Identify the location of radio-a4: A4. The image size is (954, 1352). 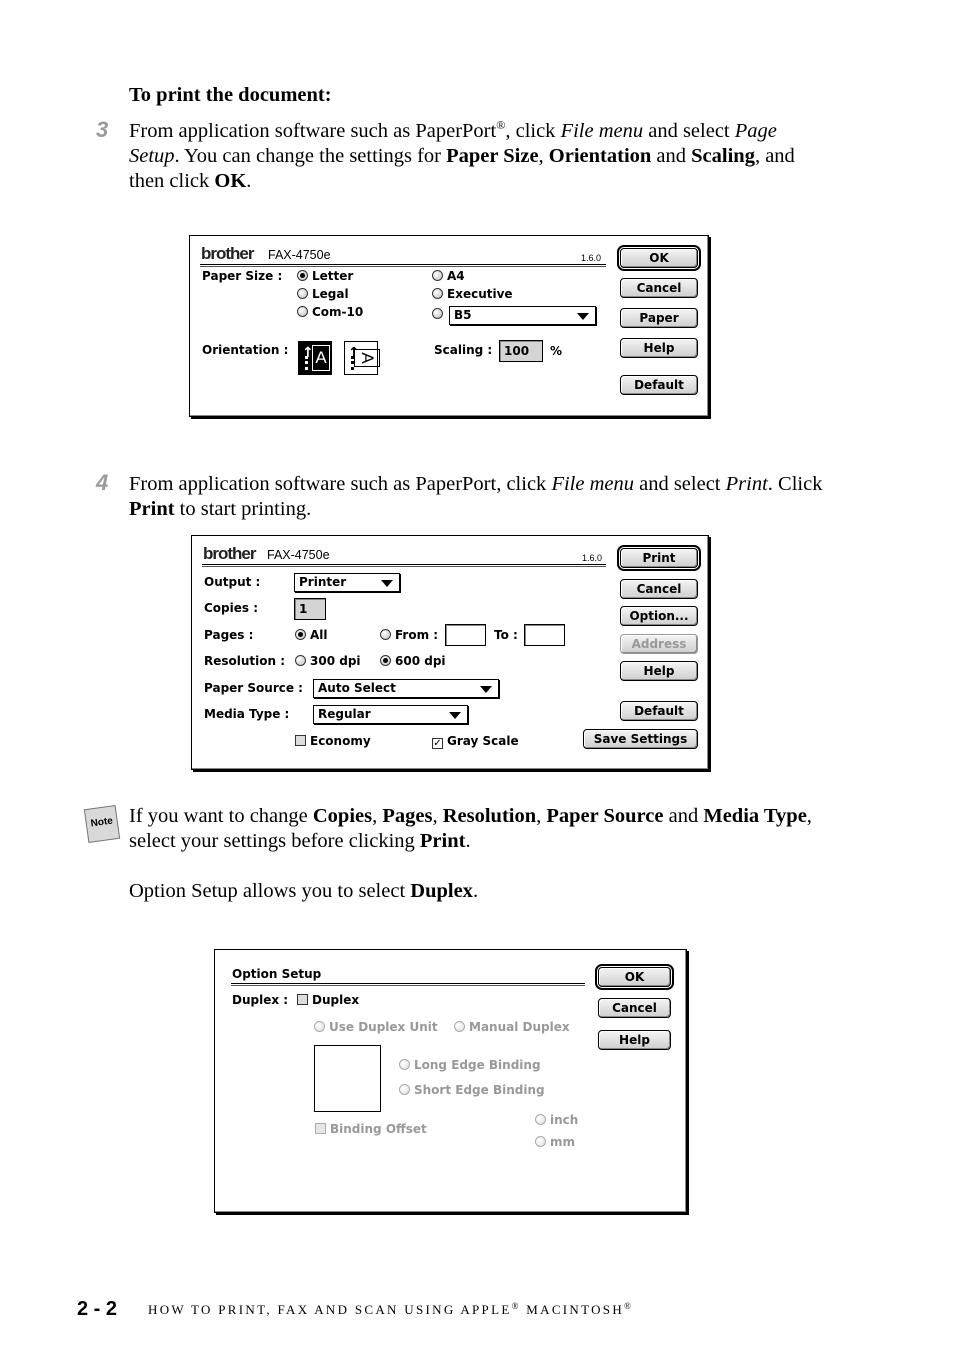
(448, 276).